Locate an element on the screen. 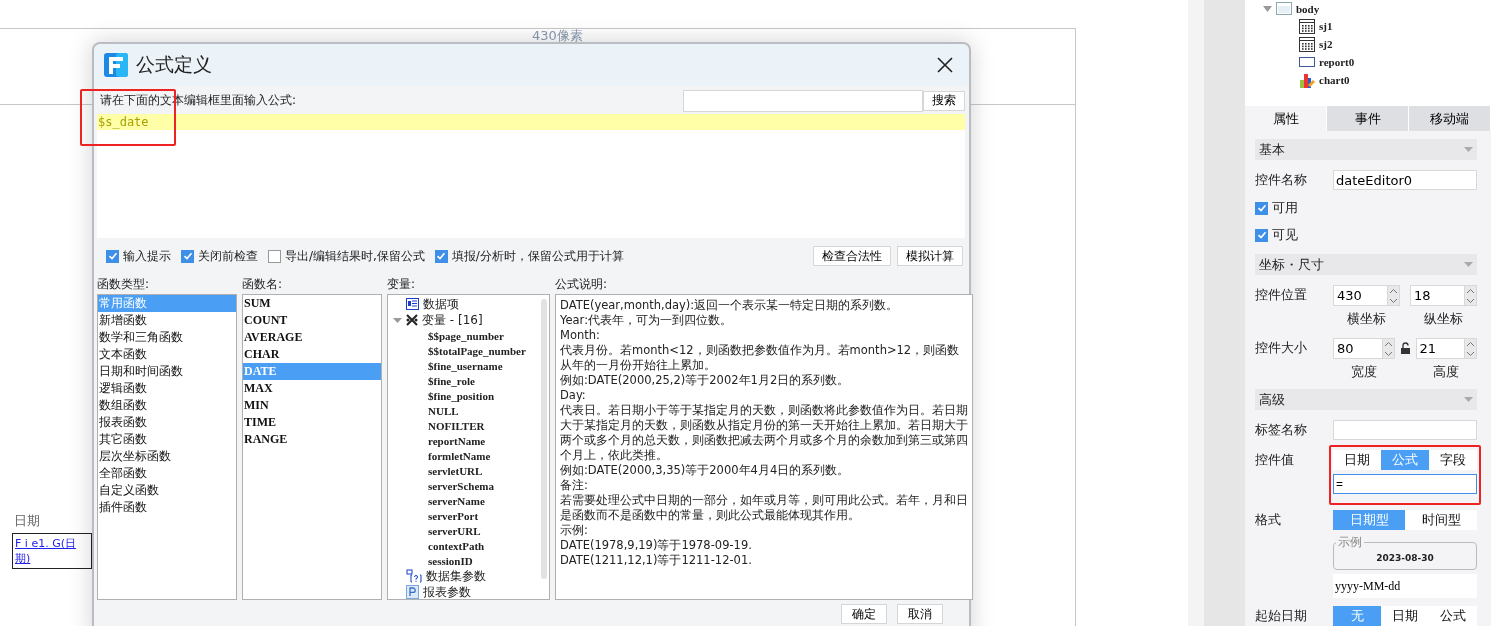 Image resolution: width=1491 pixels, height=626 pixels. list-item: MIN is located at coordinates (312, 405).